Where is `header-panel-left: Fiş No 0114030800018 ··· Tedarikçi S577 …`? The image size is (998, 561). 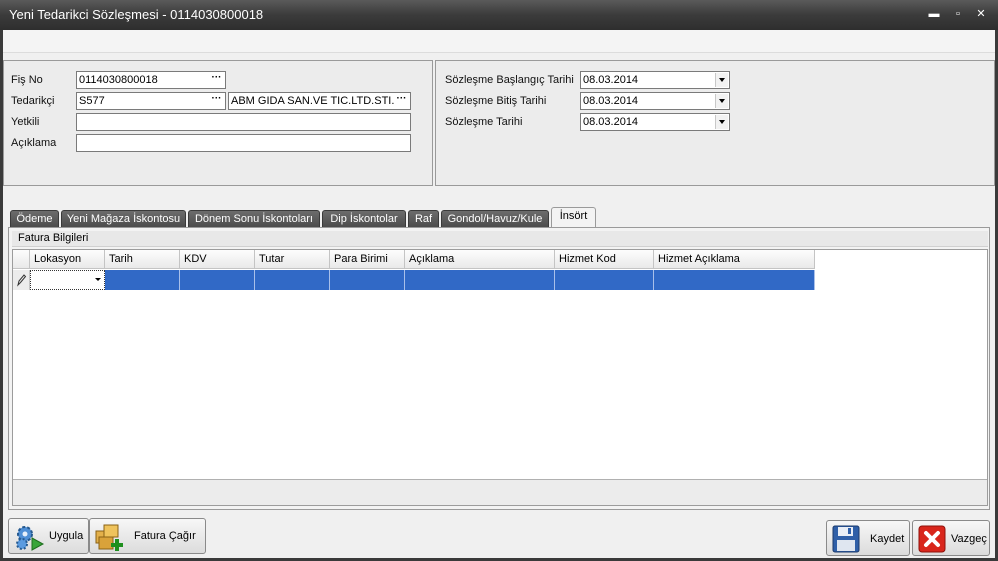 header-panel-left: Fiş No 0114030800018 ··· Tedarikçi S577 … is located at coordinates (218, 123).